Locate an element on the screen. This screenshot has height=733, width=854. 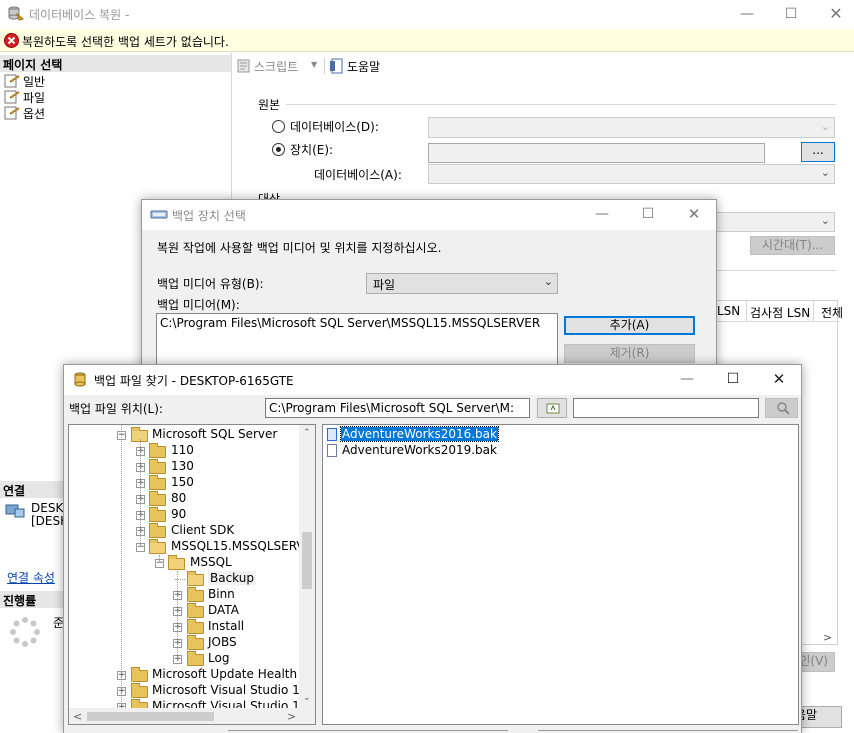
device-database-combo: ⌄ is located at coordinates (631, 174).